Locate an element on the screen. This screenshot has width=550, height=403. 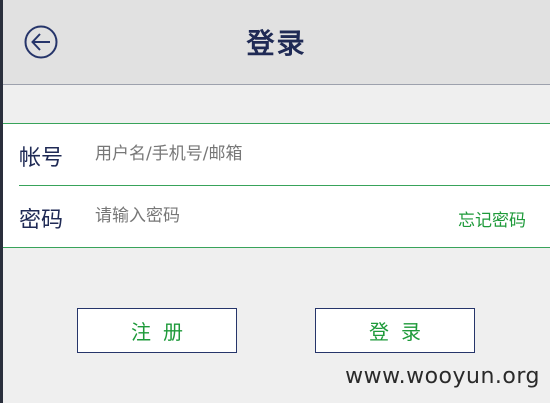
login-button: 登录 is located at coordinates (395, 330).